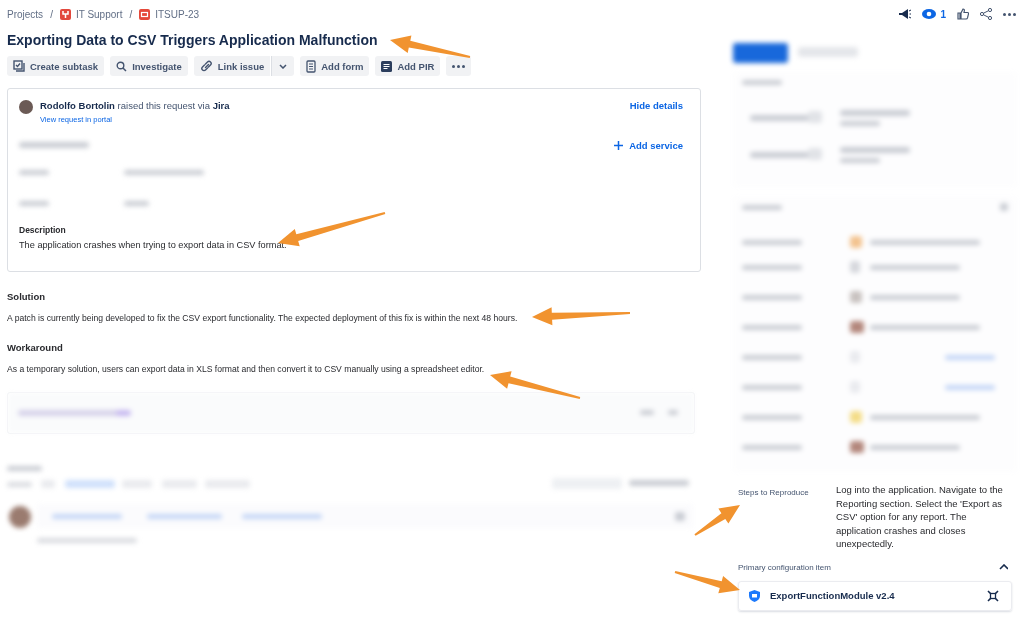  Describe the element at coordinates (963, 14) in the screenshot. I see `thumbs-up-icon` at that location.